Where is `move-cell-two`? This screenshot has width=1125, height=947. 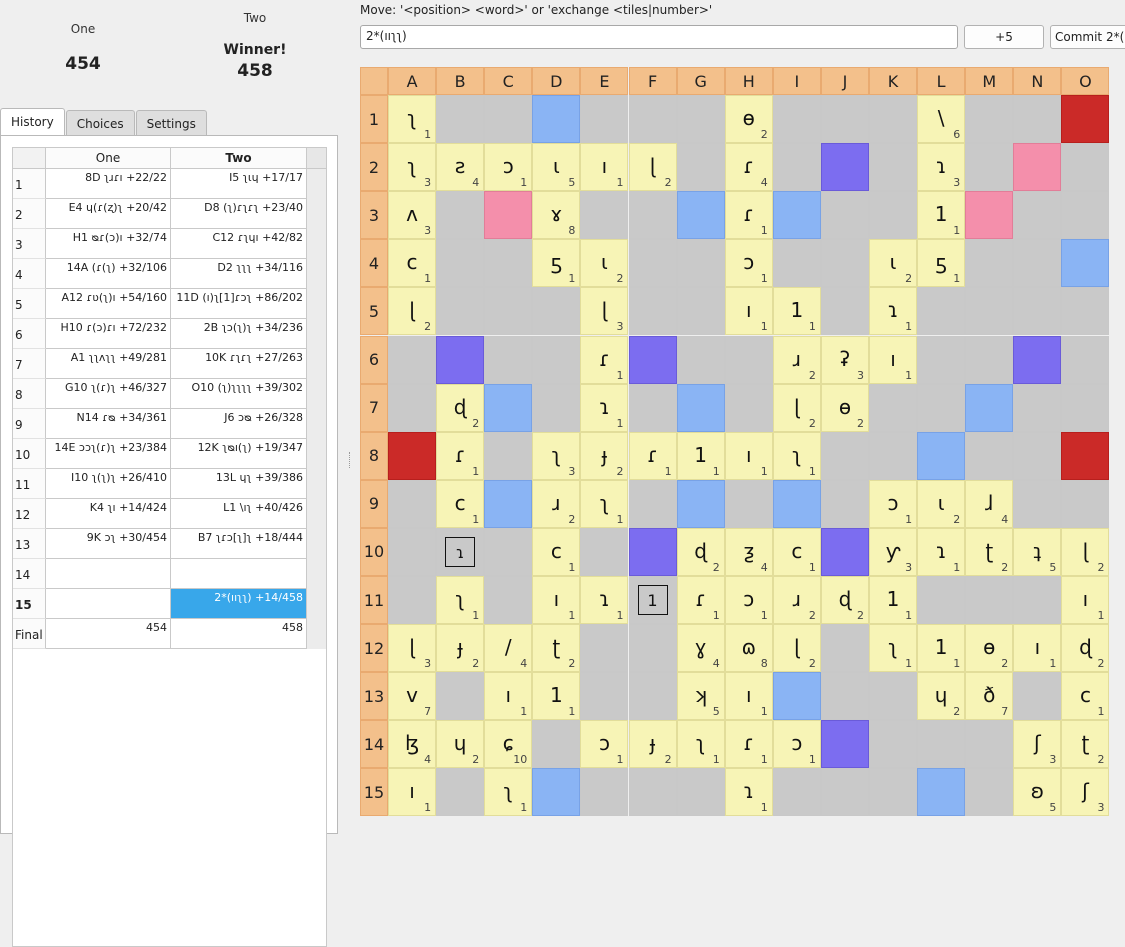
move-cell-two is located at coordinates (239, 574).